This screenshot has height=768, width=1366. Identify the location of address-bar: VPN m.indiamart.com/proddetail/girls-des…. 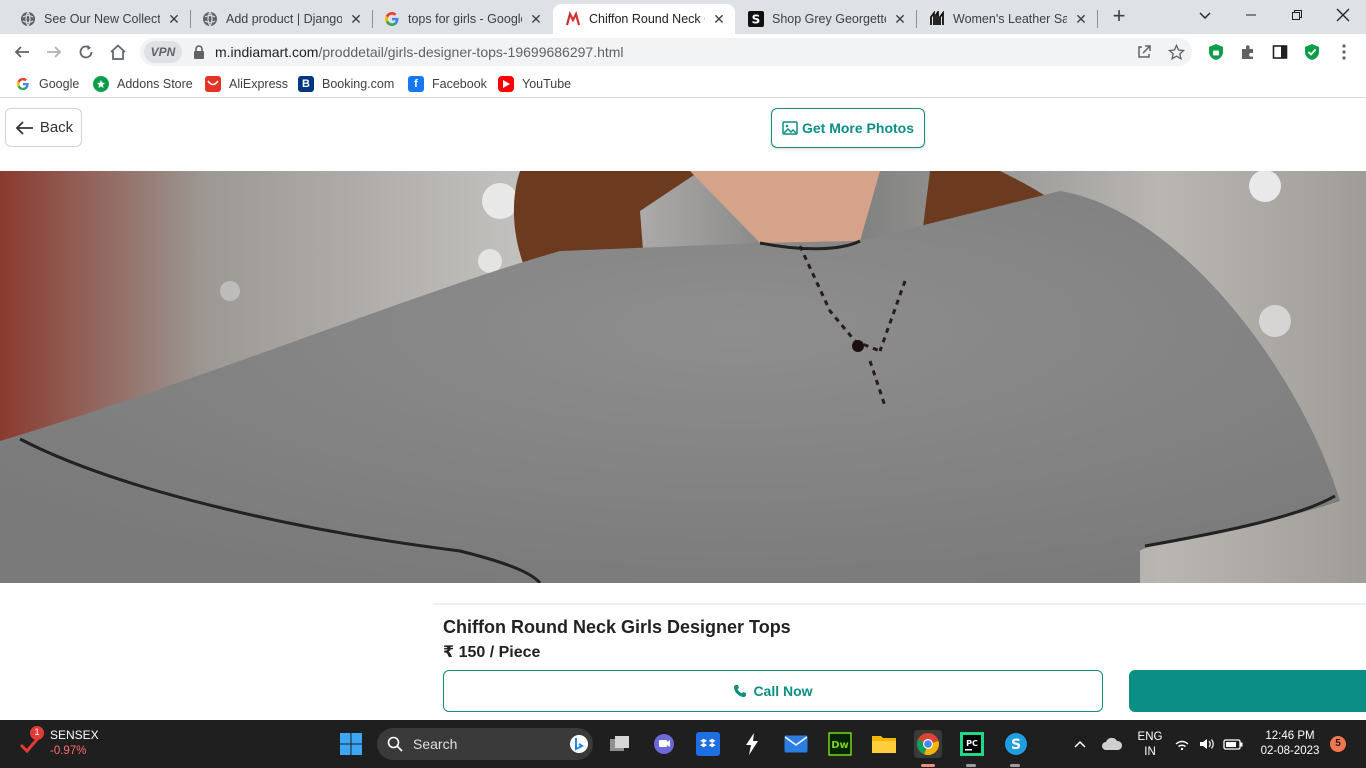
(666, 52).